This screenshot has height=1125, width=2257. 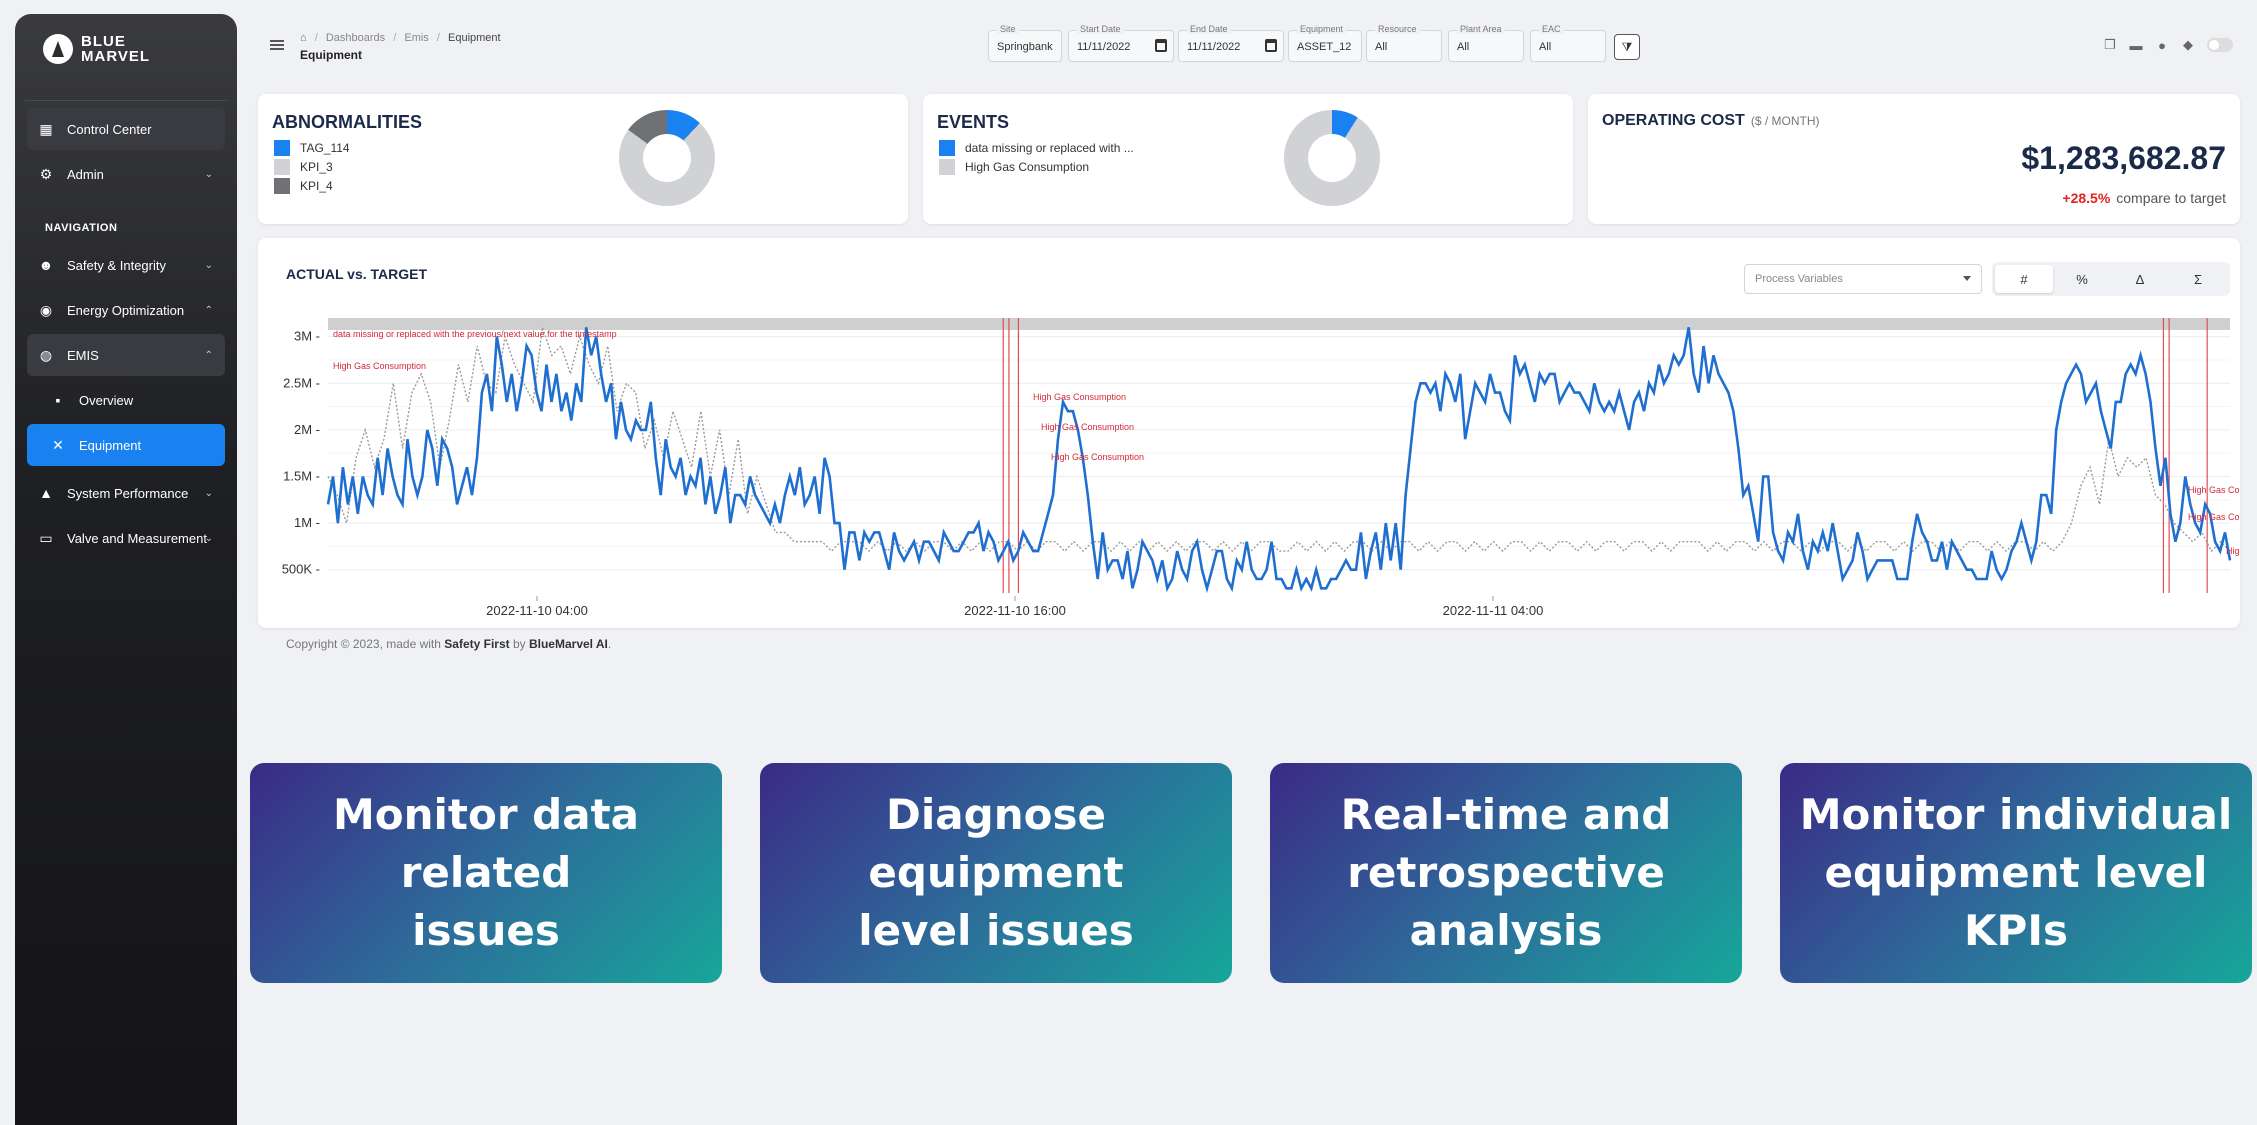 I want to click on bell-icon: ◆, so click(x=2188, y=44).